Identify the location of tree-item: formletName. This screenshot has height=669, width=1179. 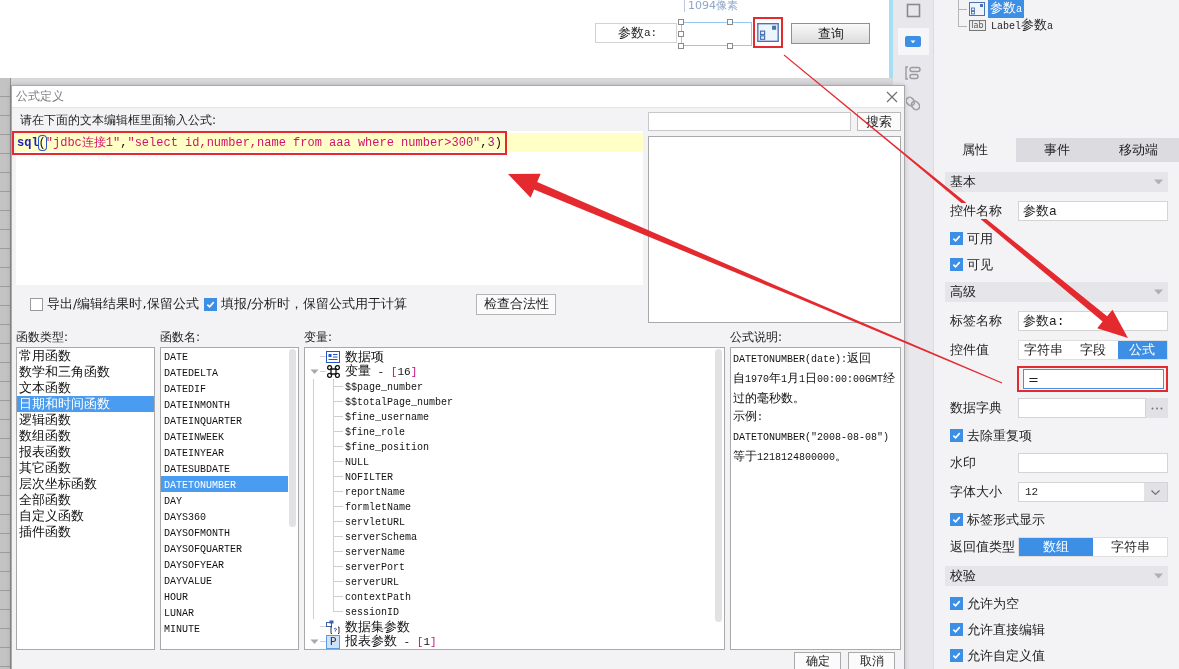
(378, 506).